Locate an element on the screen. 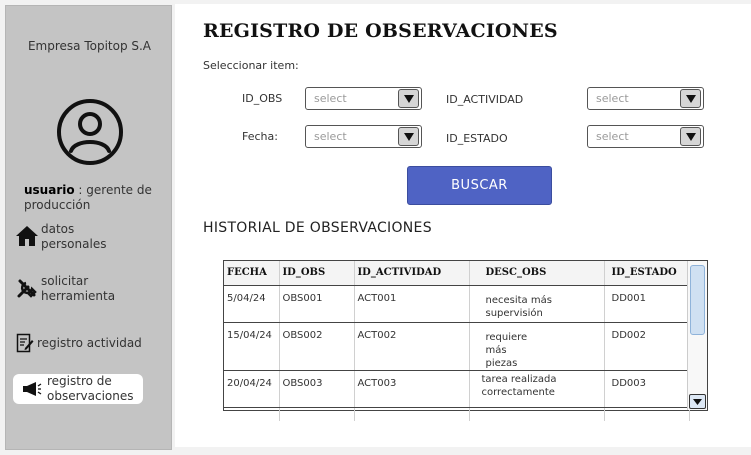 This screenshot has height=455, width=751. company-name: Empresa Topitop S.A is located at coordinates (89, 46).